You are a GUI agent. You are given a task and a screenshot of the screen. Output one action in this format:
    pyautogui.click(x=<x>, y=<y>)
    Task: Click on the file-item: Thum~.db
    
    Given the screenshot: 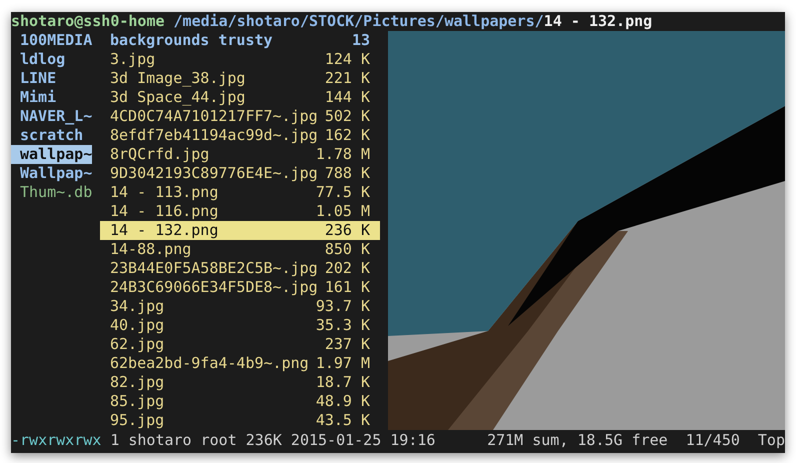 What is the action you would take?
    pyautogui.click(x=51, y=192)
    